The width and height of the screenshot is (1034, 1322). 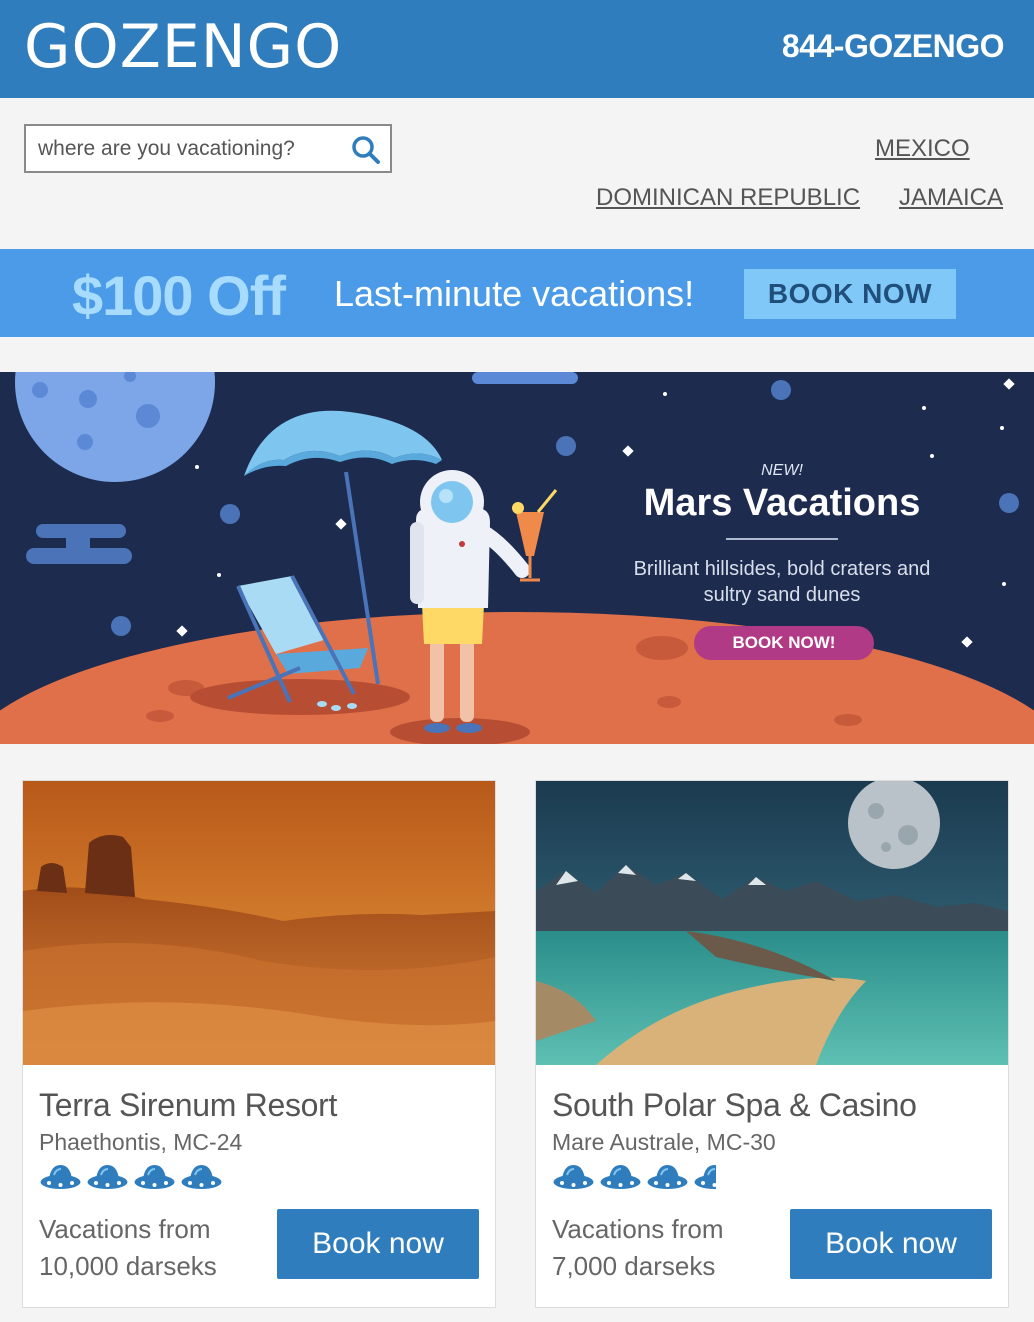 I want to click on nav-link-dominican-republic: DOMINICAN REPUBLIC, so click(x=728, y=198).